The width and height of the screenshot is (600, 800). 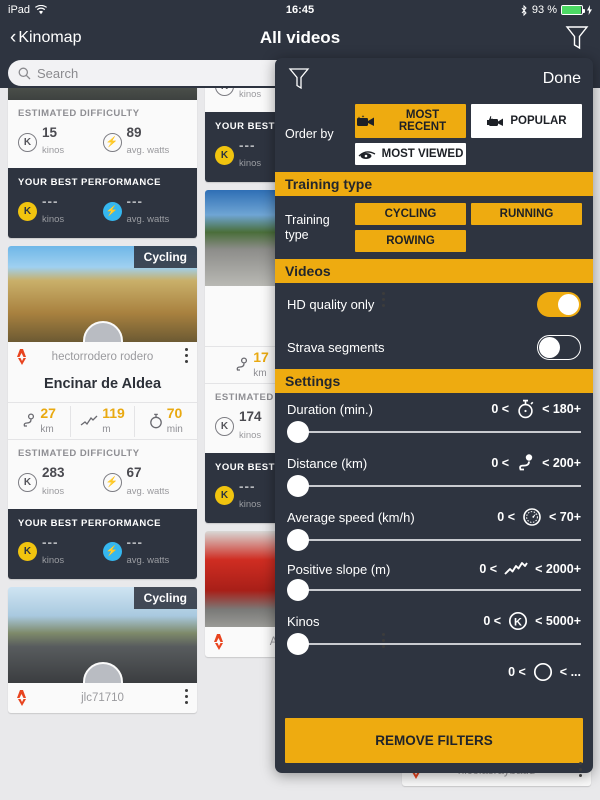 I want to click on slider-positive-slope: Positive slope (m) 0 < < 2000+, so click(x=434, y=580).